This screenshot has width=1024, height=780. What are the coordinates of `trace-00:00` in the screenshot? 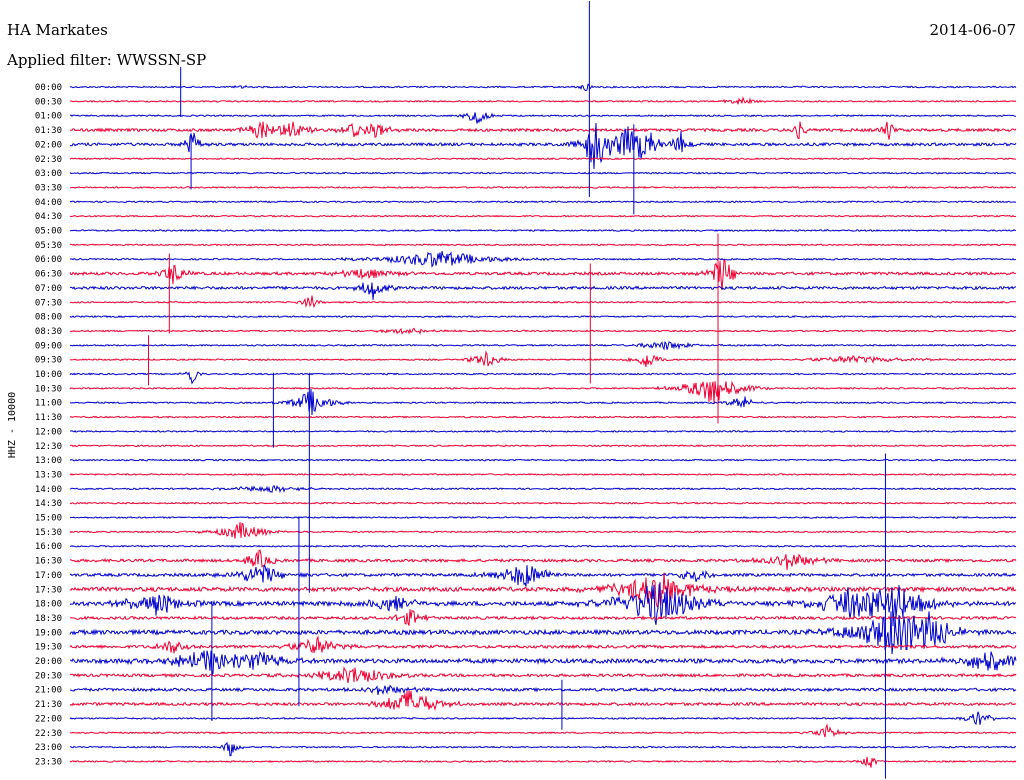 It's located at (543, 87).